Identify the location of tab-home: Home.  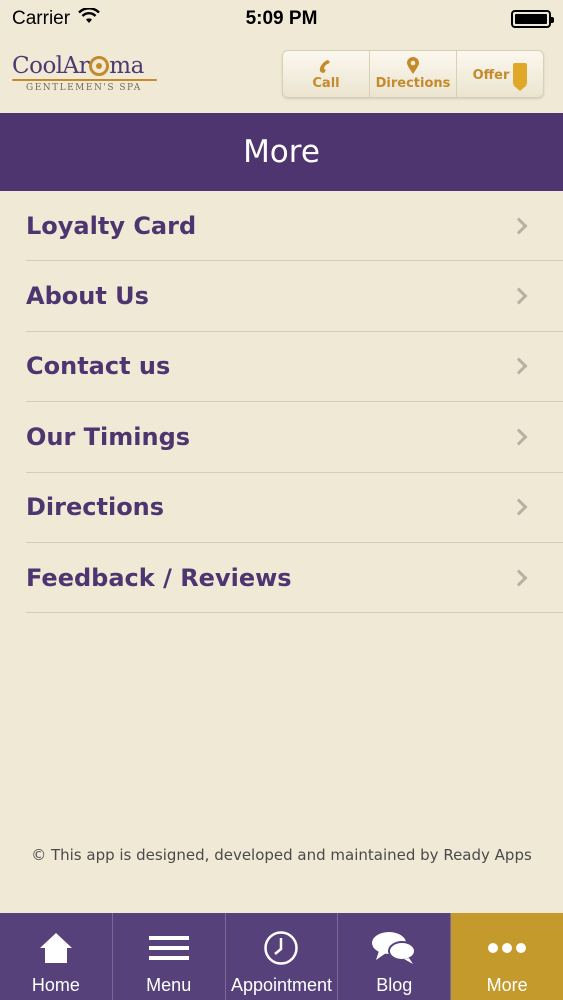
(56, 956).